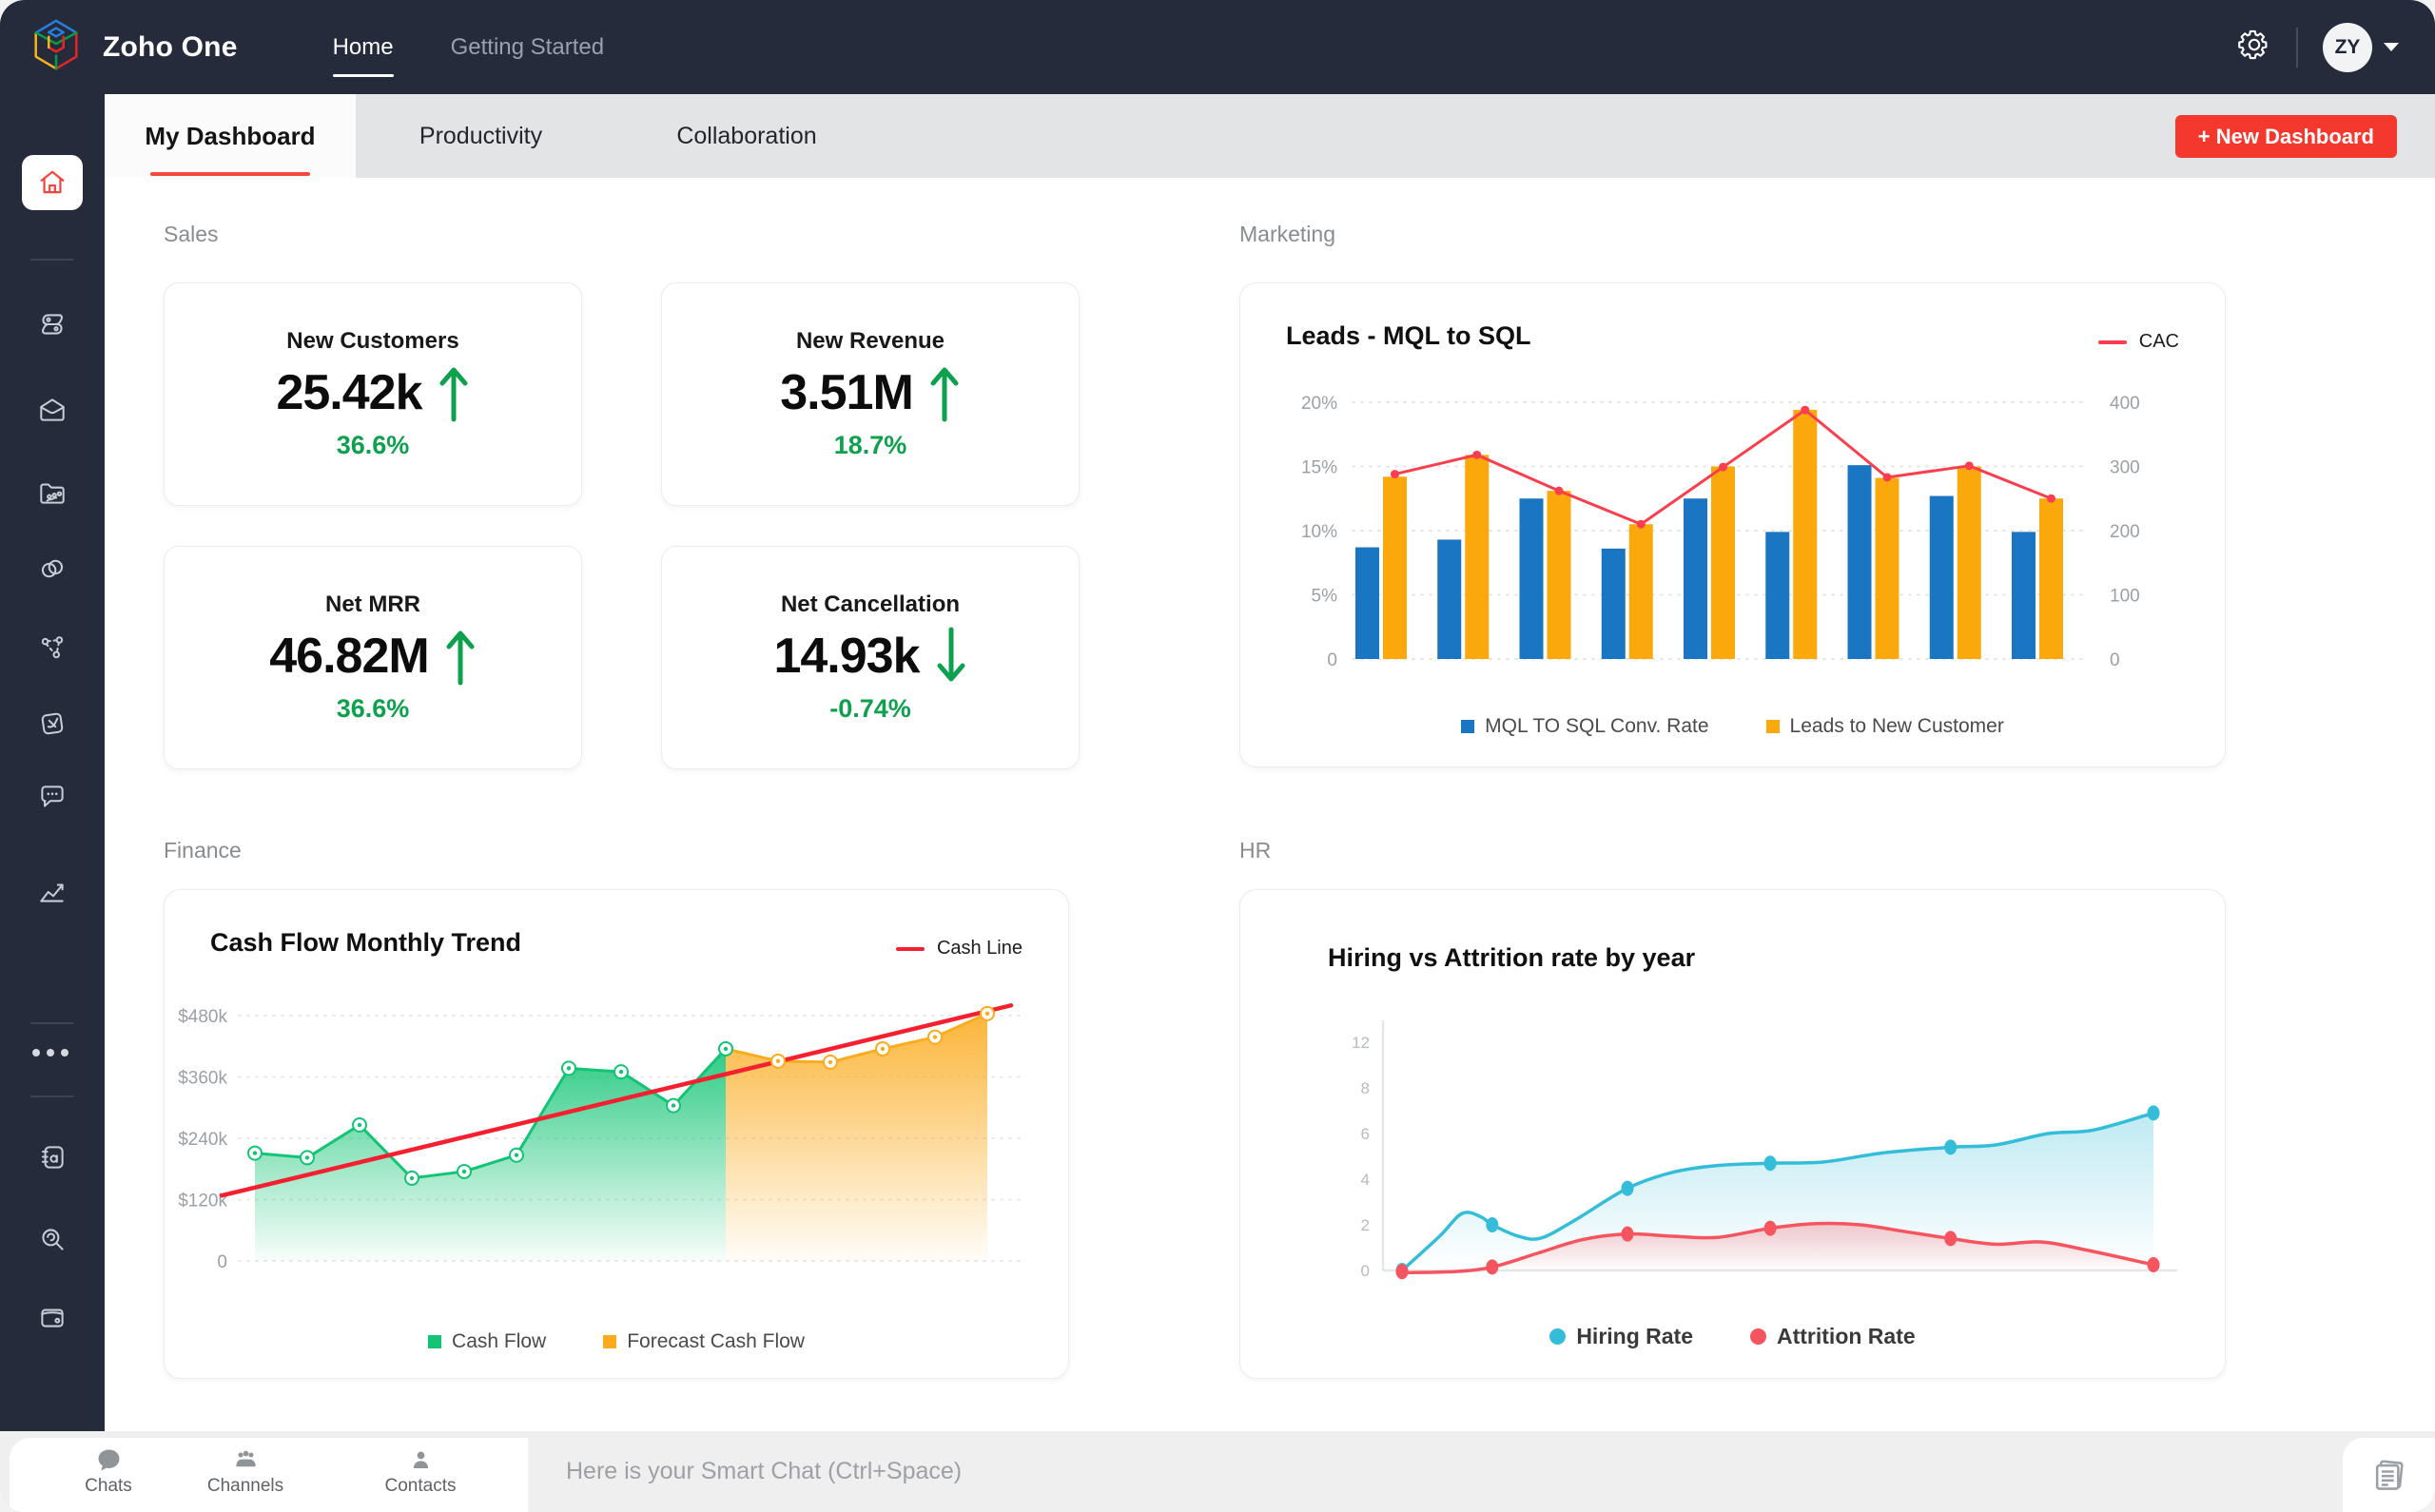  What do you see at coordinates (1732, 1336) in the screenshot?
I see `hr-chart-legend: Hiring Rate Attrition Rate` at bounding box center [1732, 1336].